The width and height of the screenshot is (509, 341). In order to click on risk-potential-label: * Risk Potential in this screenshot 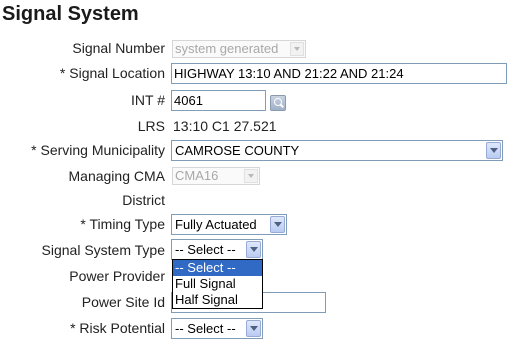, I will do `click(117, 328)`.